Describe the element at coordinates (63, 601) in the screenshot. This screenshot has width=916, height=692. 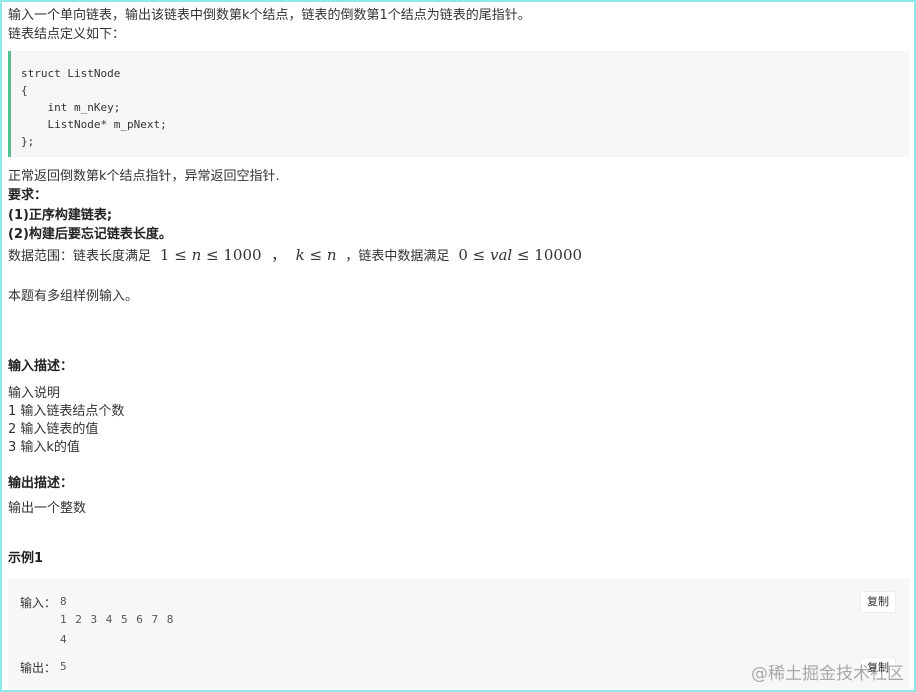
I see `example-input-value: 8` at that location.